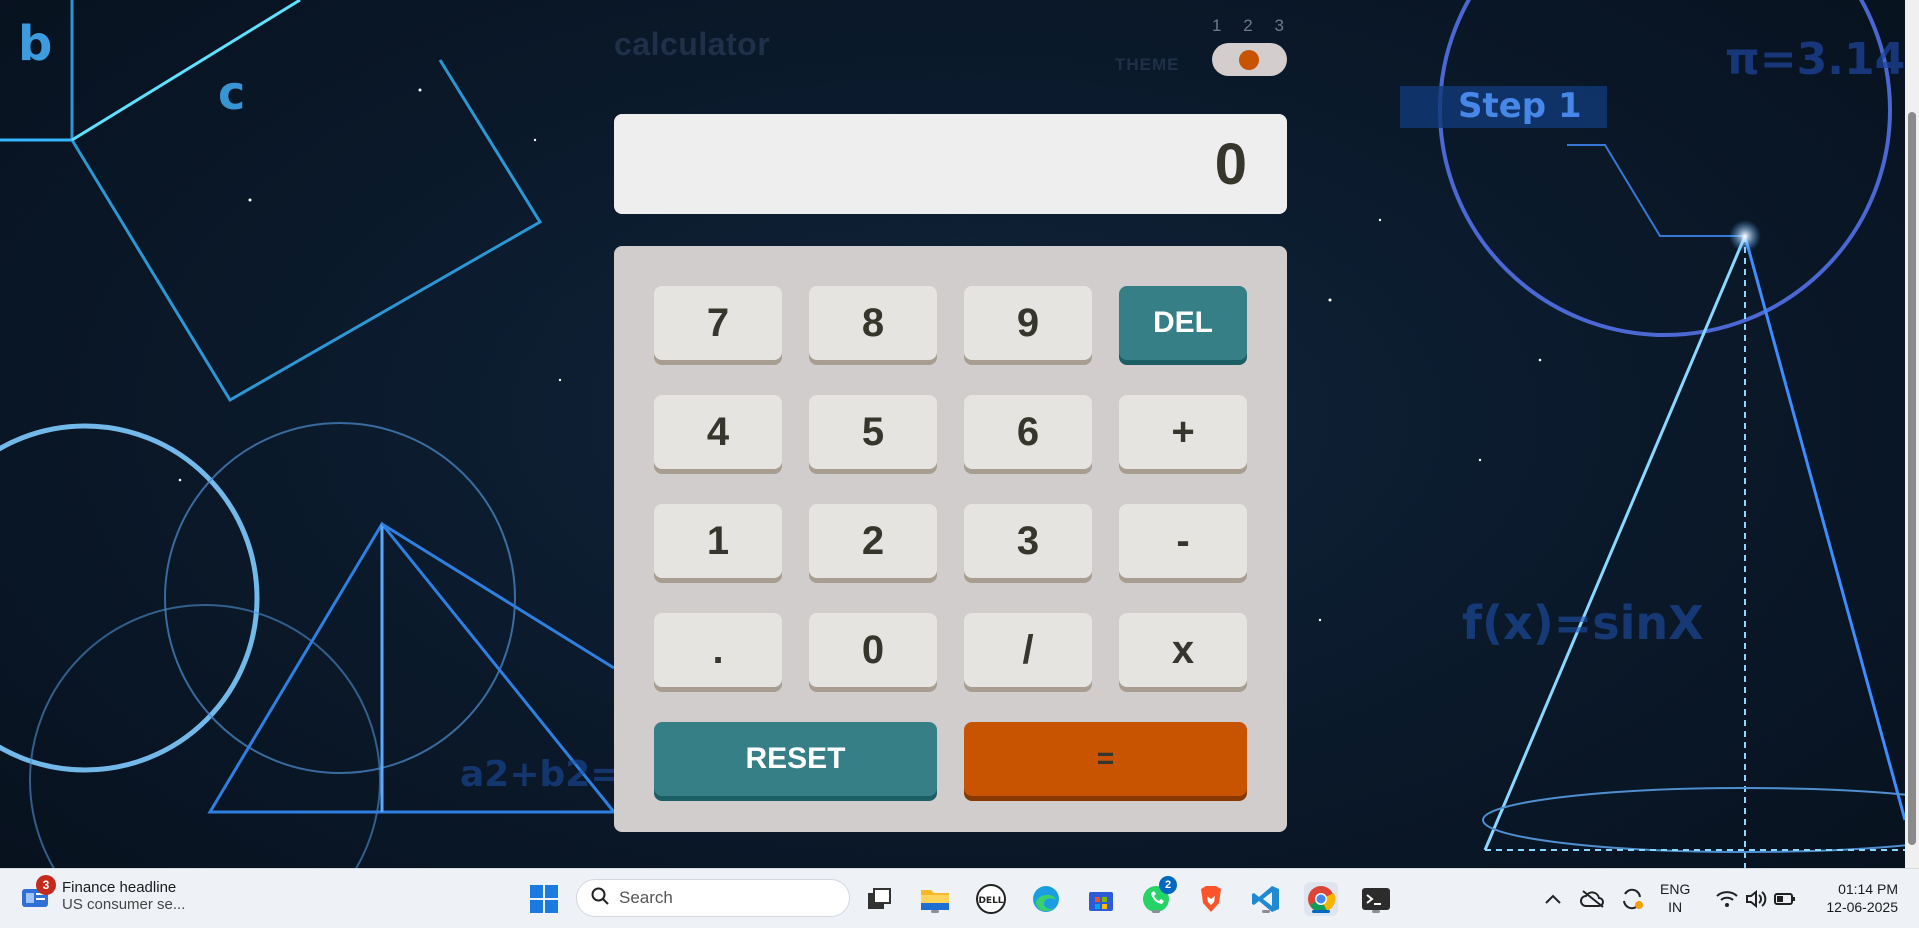 The width and height of the screenshot is (1919, 928). Describe the element at coordinates (232, 93) in the screenshot. I see `bg-label-c: c` at that location.